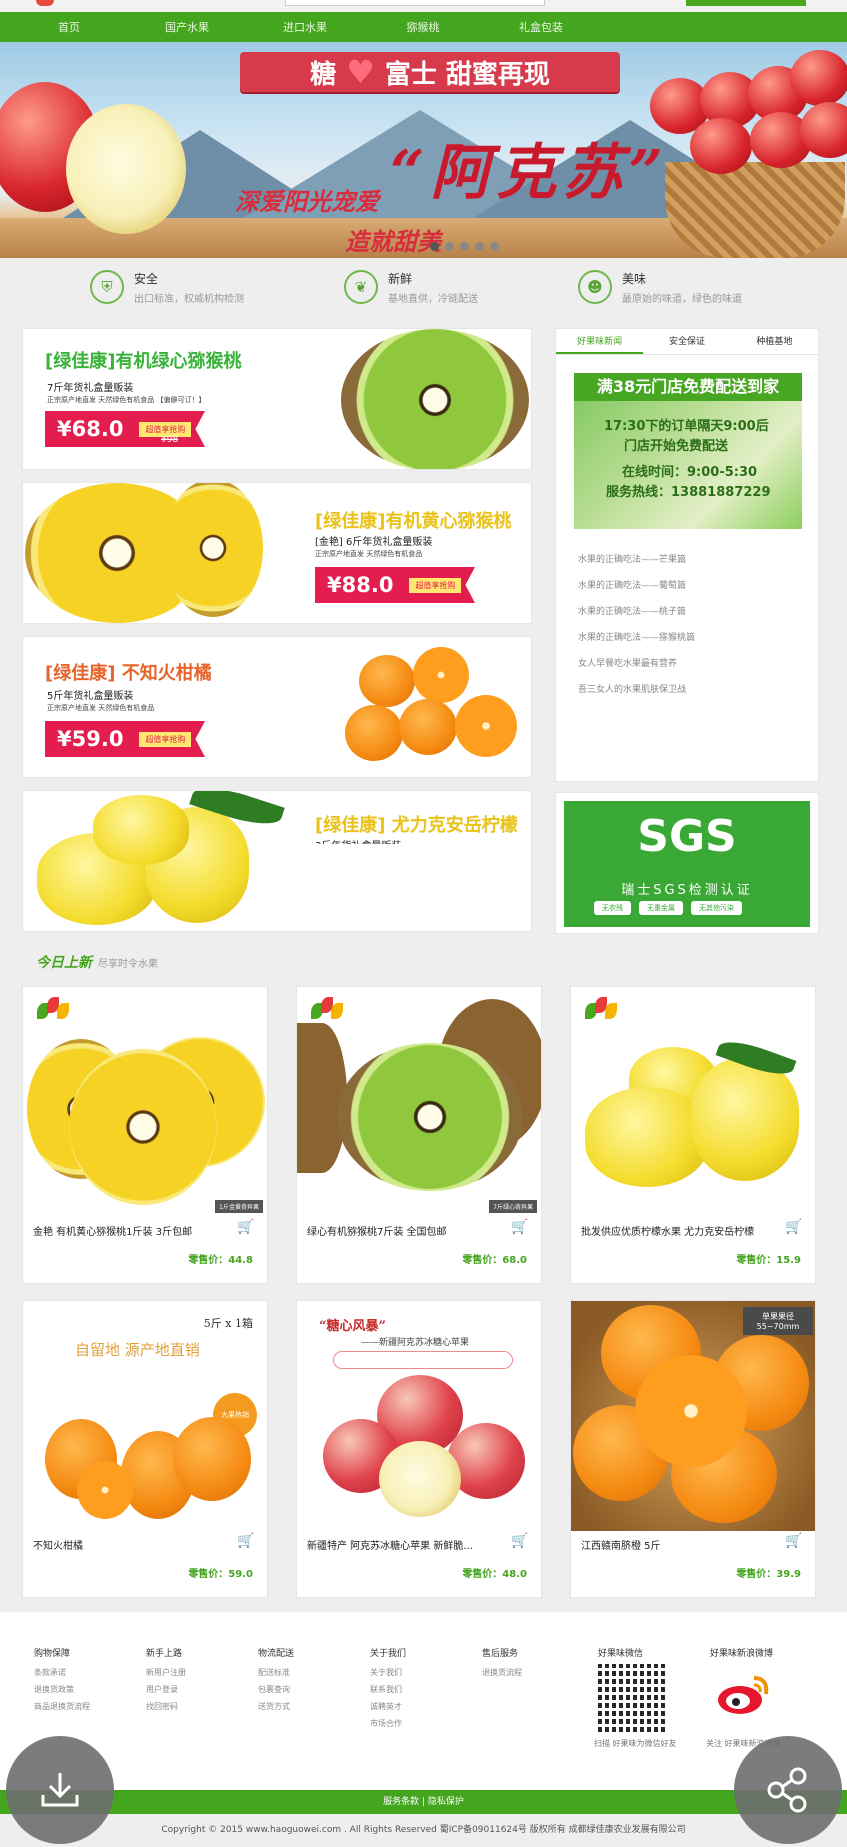 The height and width of the screenshot is (1847, 847). Describe the element at coordinates (145, 1416) in the screenshot. I see `product-image: 5斤 x 1箱 自留地 源产地直销 大果热销` at that location.